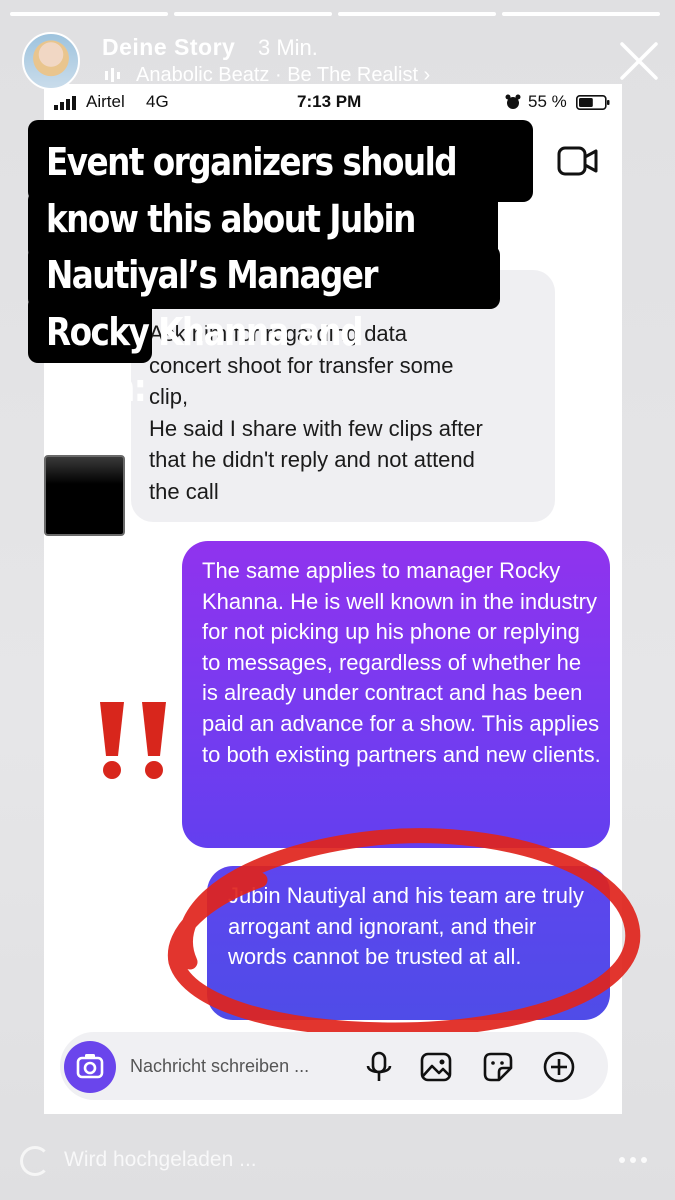 This screenshot has height=1200, width=675. I want to click on story-music-label: Anabolic Beatz · Be The Realist ›, so click(283, 75).